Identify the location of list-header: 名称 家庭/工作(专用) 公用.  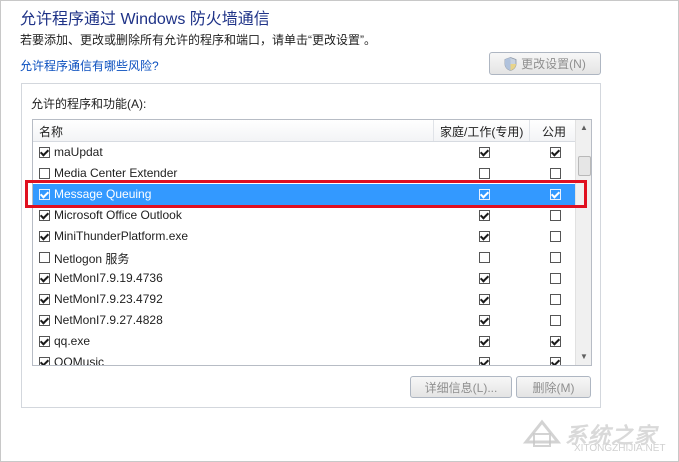
(304, 131).